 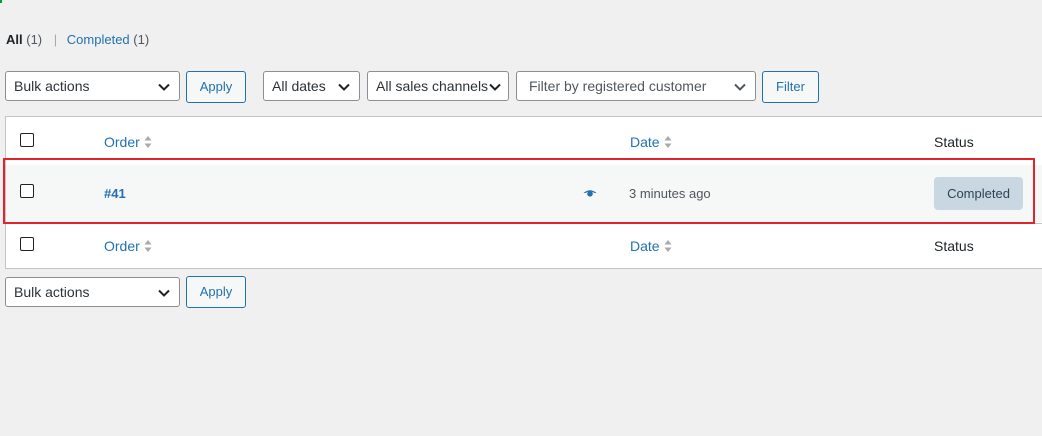 What do you see at coordinates (524, 246) in the screenshot?
I see `table-footer-row: Order Date Status` at bounding box center [524, 246].